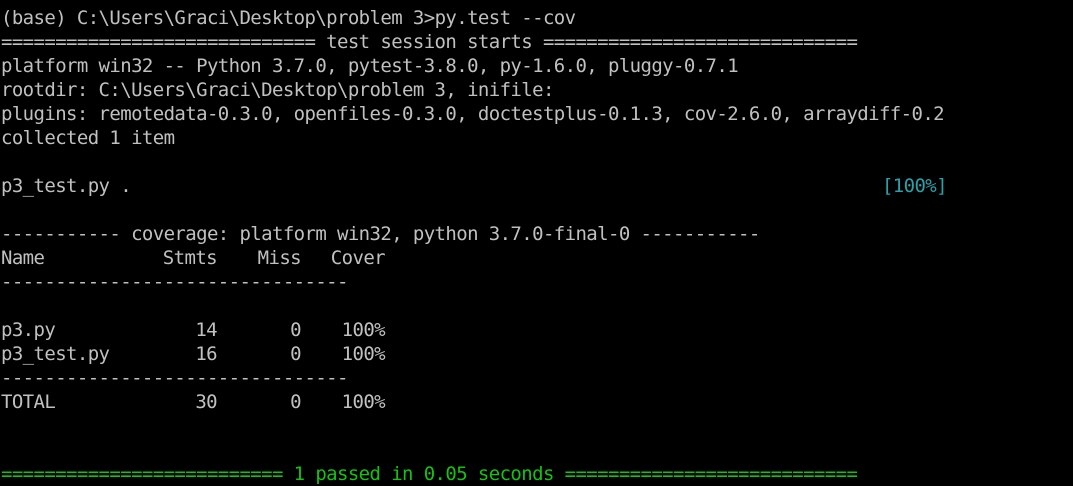  What do you see at coordinates (218, 18) in the screenshot?
I see `prompt-text: (base) C:\Users\Graci\Desktop\problem 3>` at bounding box center [218, 18].